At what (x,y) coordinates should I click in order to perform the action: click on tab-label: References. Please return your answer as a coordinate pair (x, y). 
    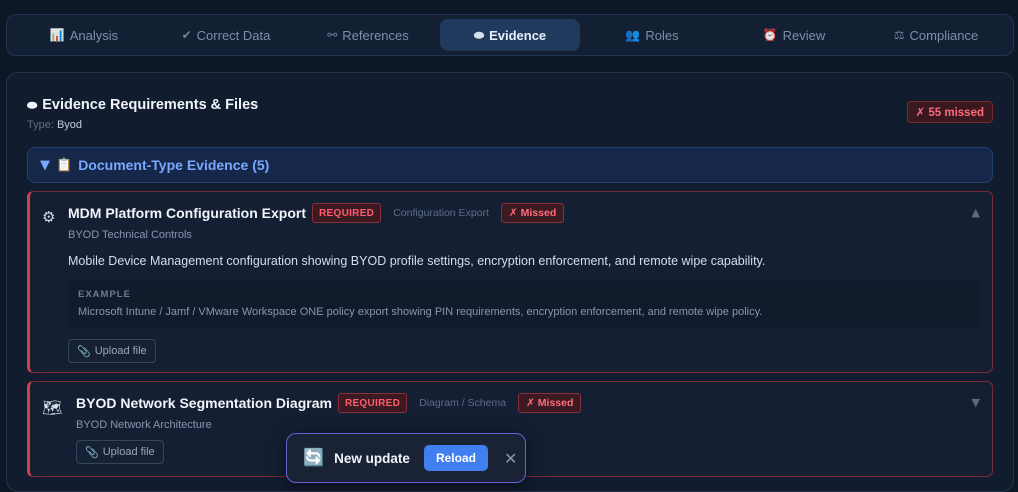
    Looking at the image, I should click on (375, 35).